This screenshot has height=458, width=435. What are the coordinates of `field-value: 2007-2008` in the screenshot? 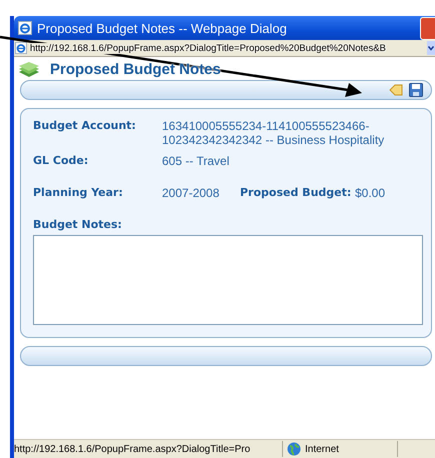 It's located at (191, 193).